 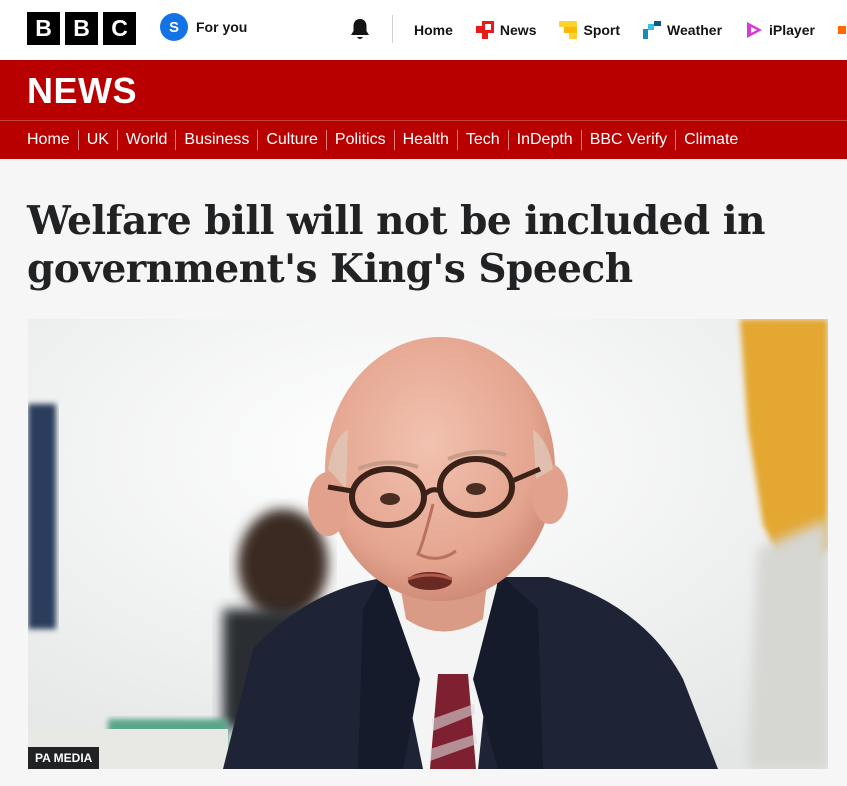 I want to click on news-nav-politics: Politics, so click(x=361, y=140).